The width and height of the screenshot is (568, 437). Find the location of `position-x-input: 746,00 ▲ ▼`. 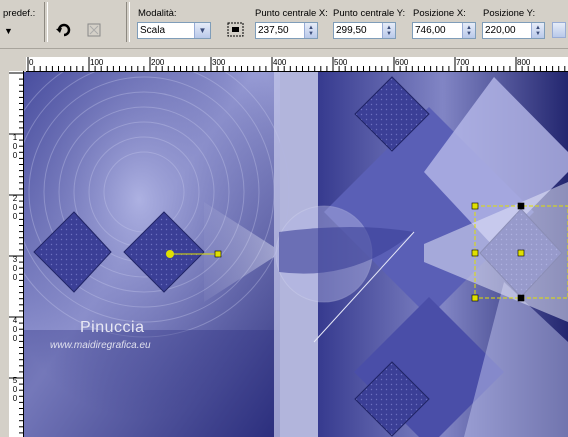

position-x-input: 746,00 ▲ ▼ is located at coordinates (444, 30).